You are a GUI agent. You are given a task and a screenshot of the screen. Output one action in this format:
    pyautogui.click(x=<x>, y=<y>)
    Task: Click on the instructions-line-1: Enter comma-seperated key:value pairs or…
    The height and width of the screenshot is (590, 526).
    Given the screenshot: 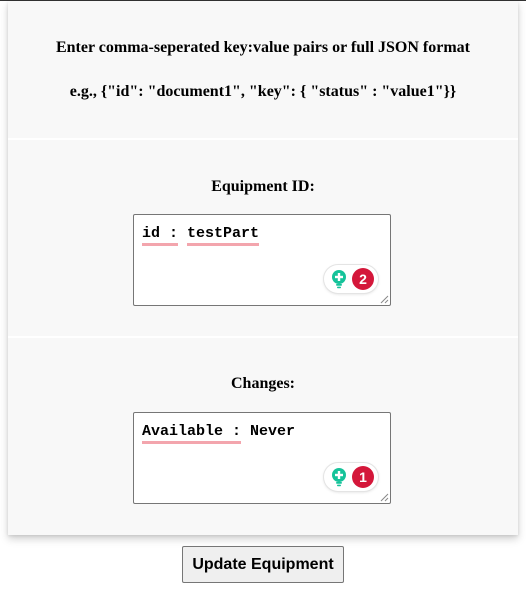 What is the action you would take?
    pyautogui.click(x=262, y=47)
    